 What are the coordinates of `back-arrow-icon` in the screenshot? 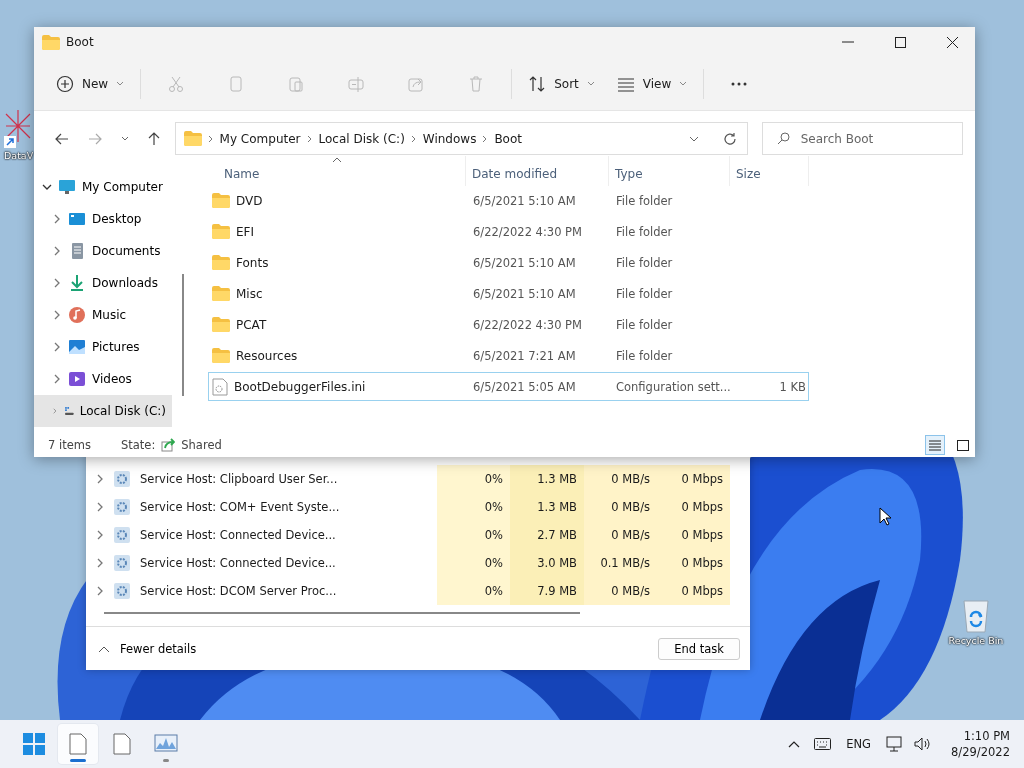 It's located at (62, 138).